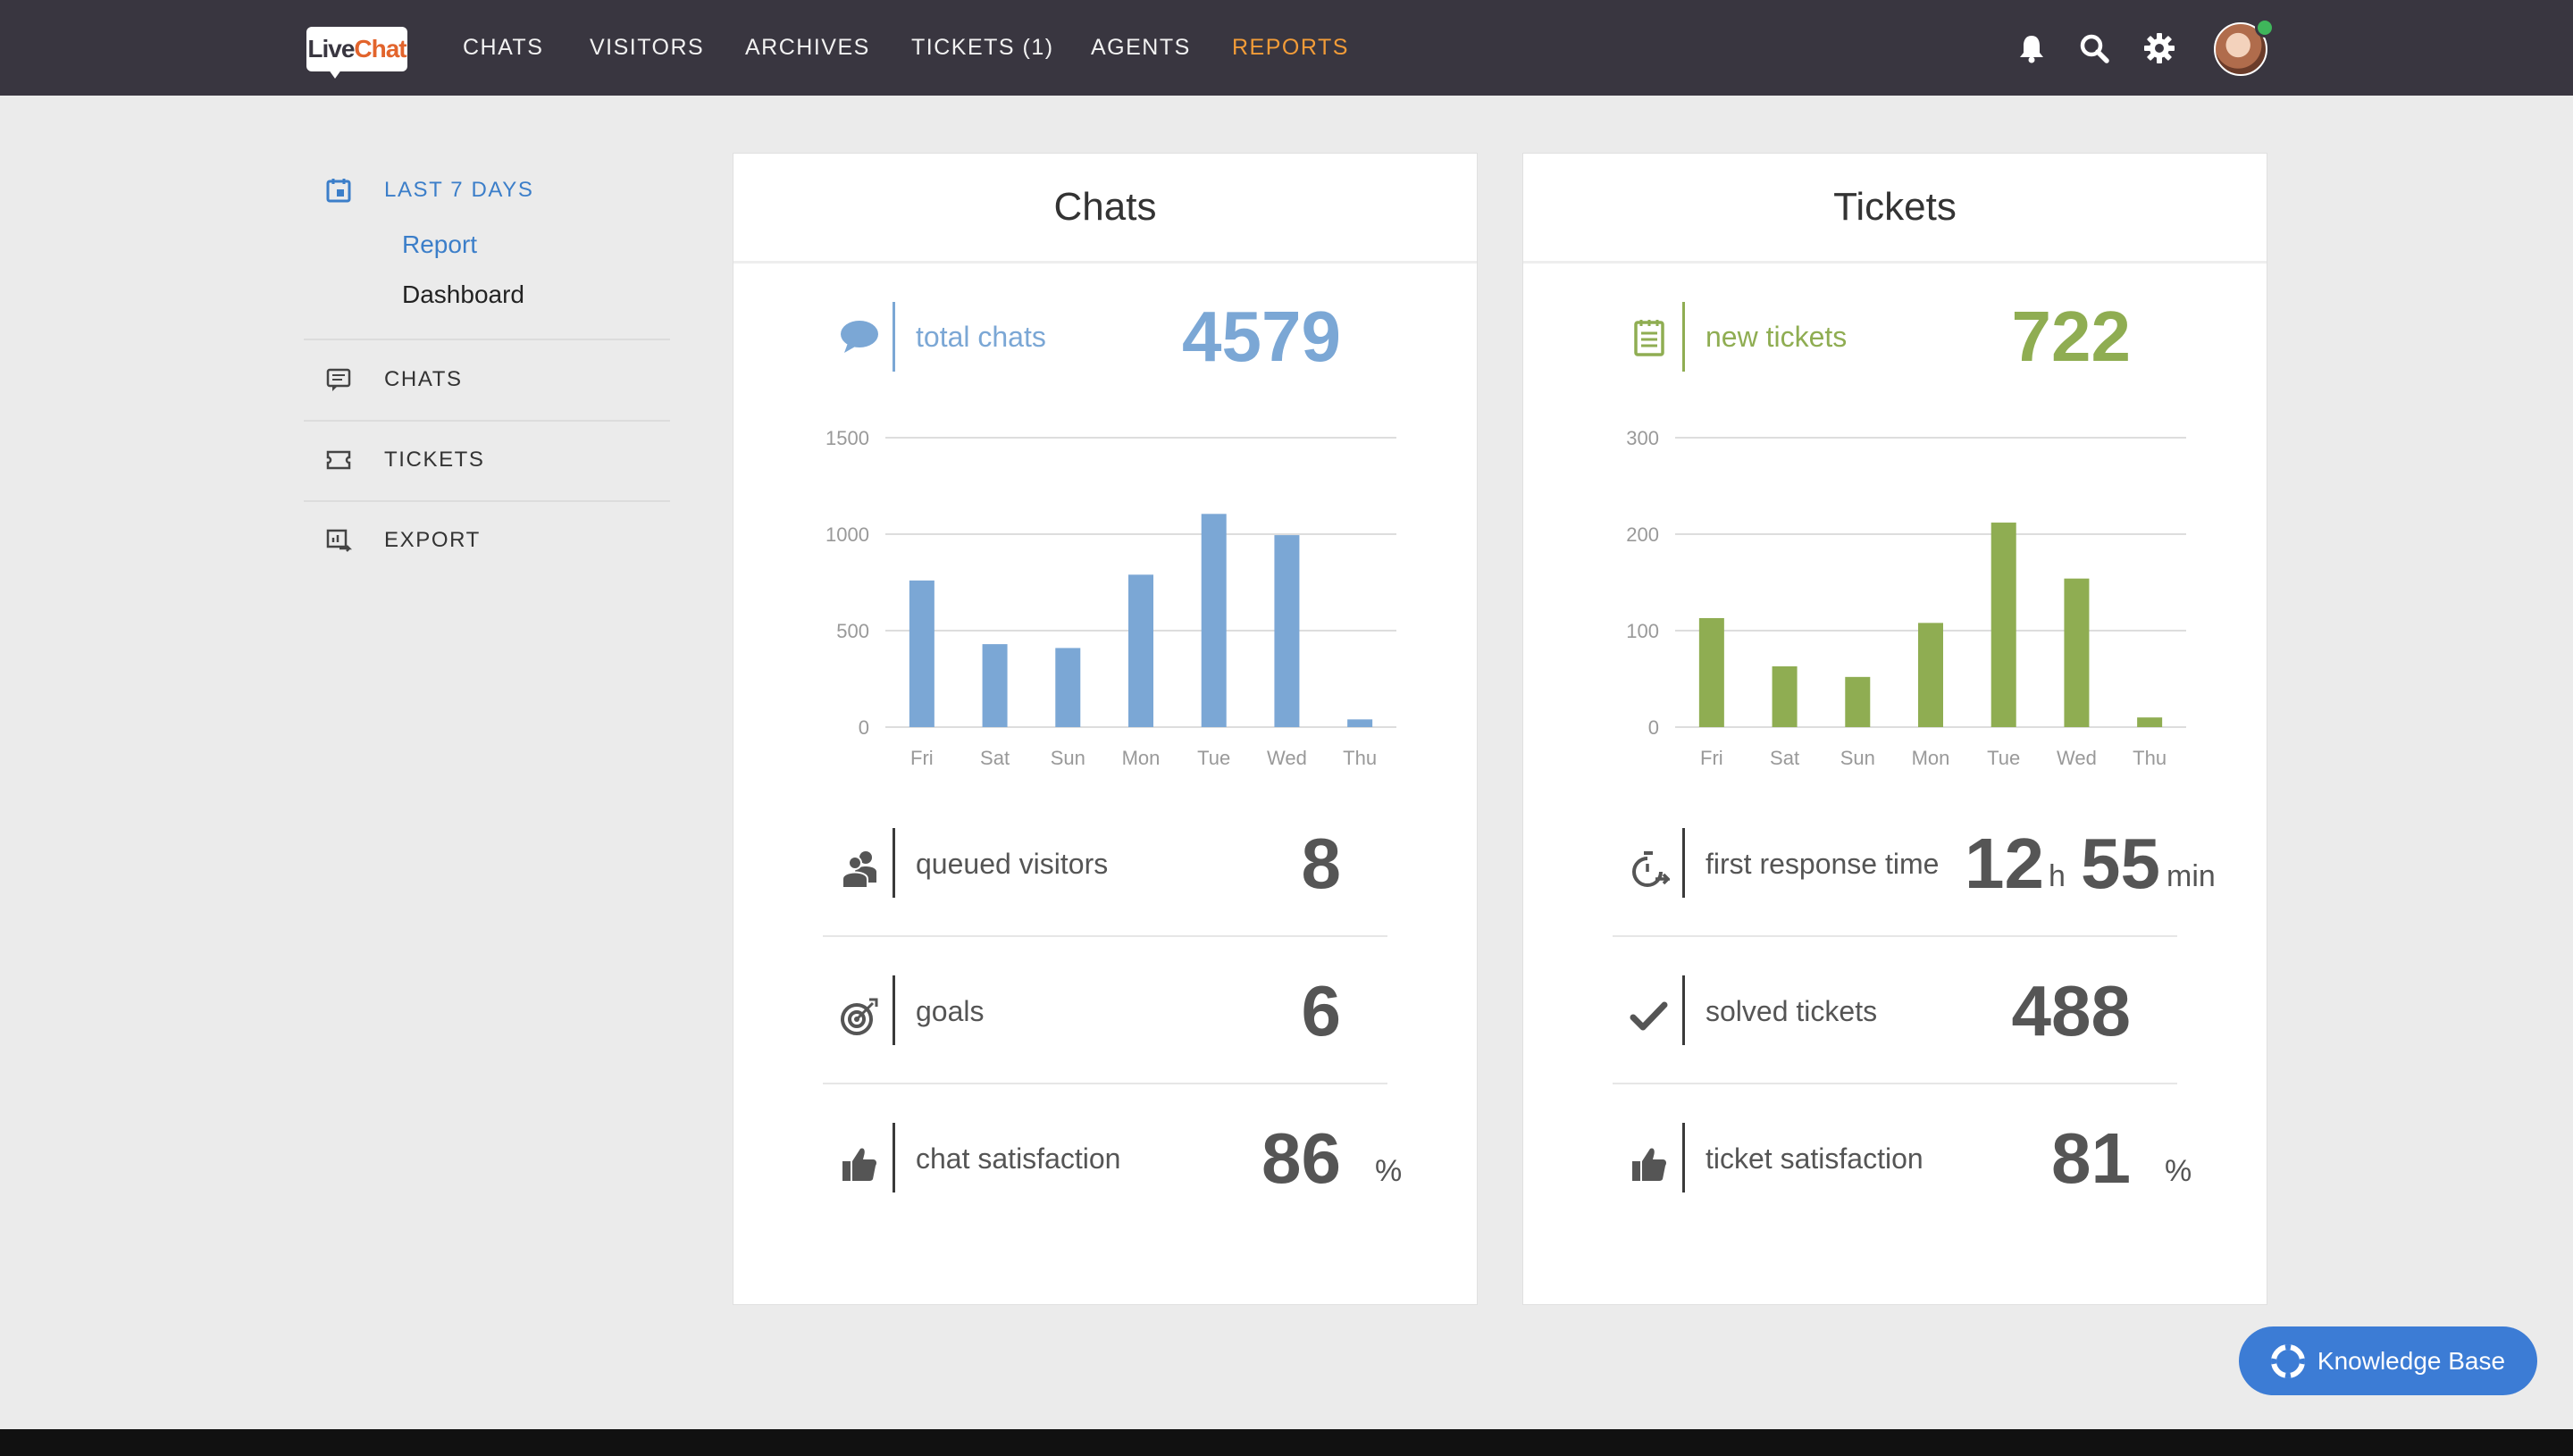  I want to click on calendar-icon, so click(338, 191).